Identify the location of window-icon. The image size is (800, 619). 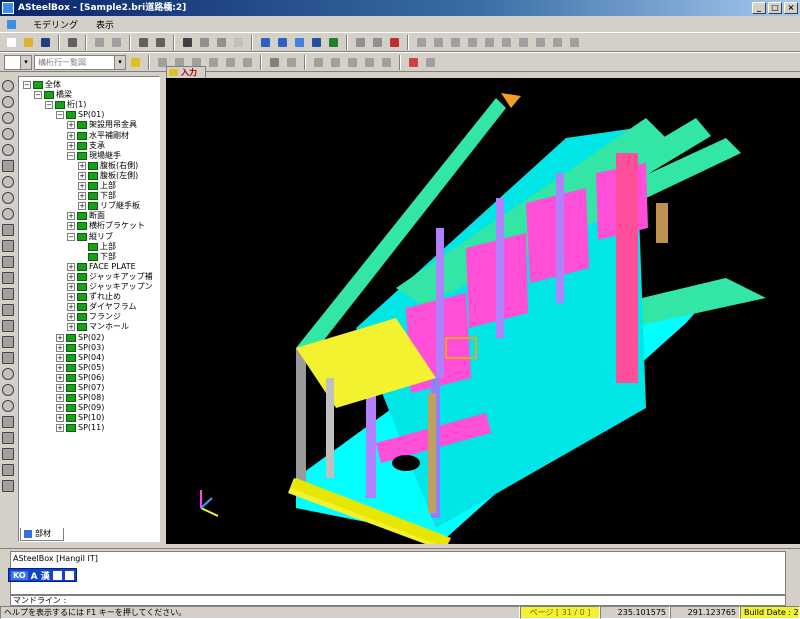
(299, 42).